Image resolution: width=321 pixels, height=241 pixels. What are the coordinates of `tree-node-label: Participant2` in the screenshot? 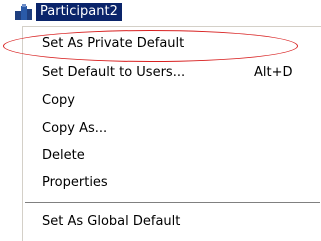 It's located at (79, 12).